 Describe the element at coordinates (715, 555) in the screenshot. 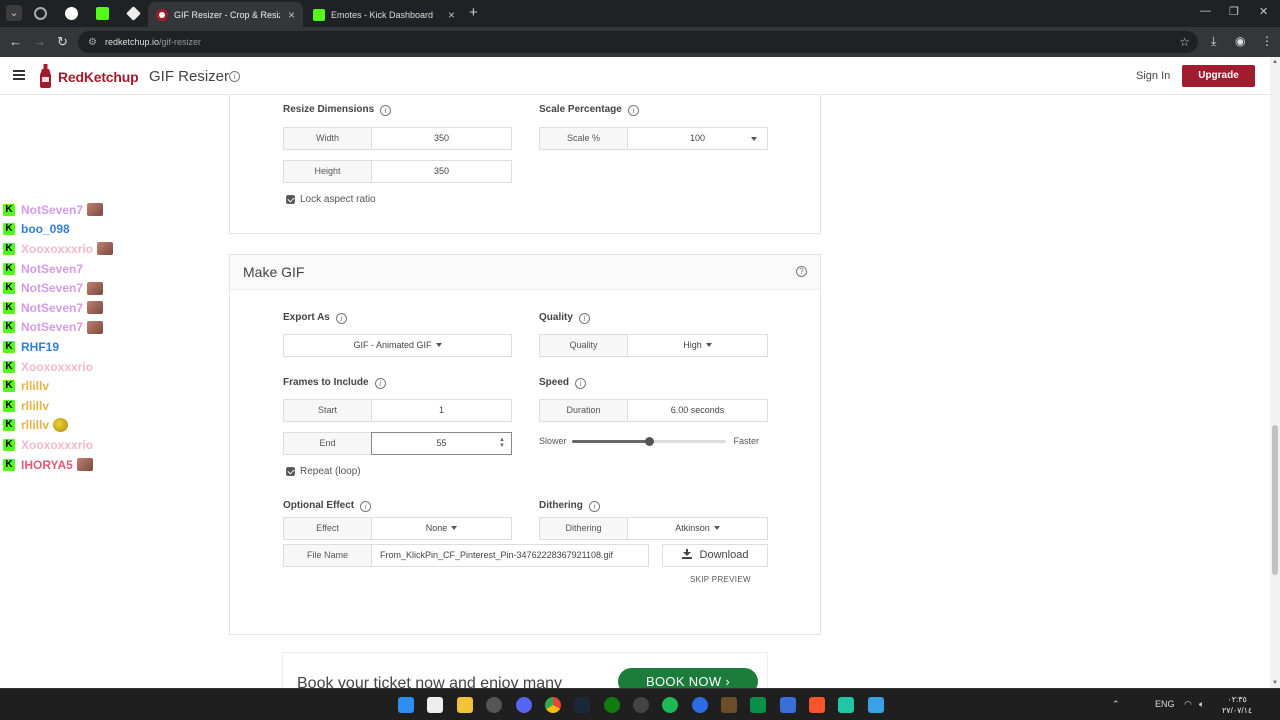

I see `download-button: Download` at that location.